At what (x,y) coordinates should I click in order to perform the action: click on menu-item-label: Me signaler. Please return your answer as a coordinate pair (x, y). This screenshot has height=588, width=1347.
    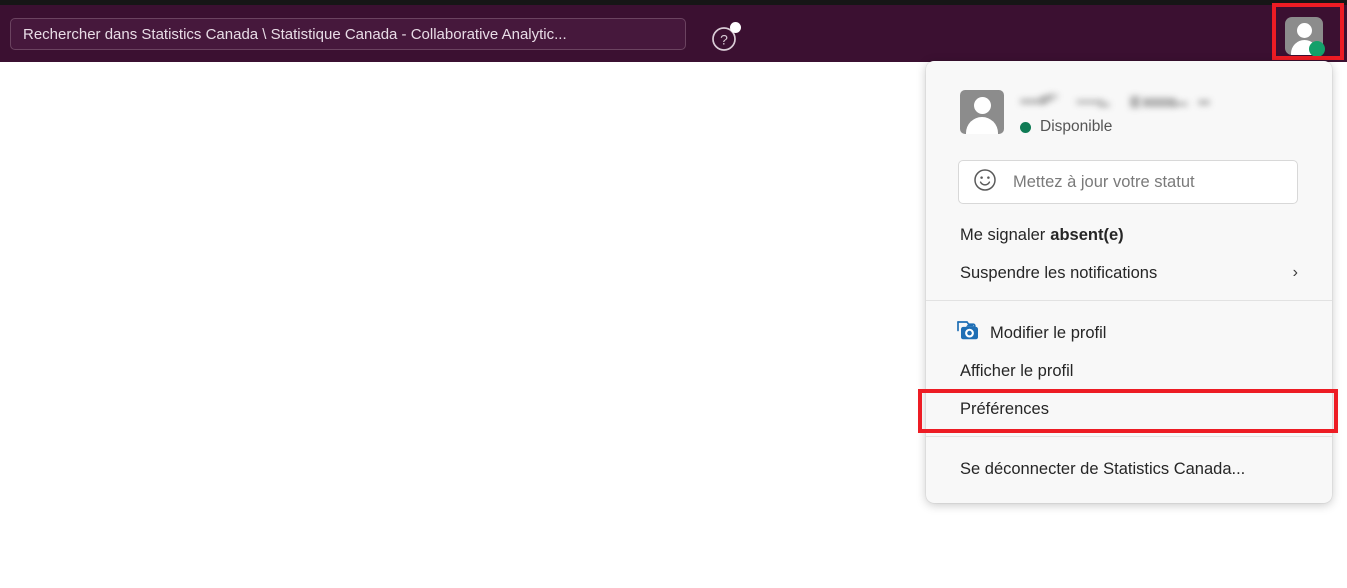
    Looking at the image, I should click on (1003, 234).